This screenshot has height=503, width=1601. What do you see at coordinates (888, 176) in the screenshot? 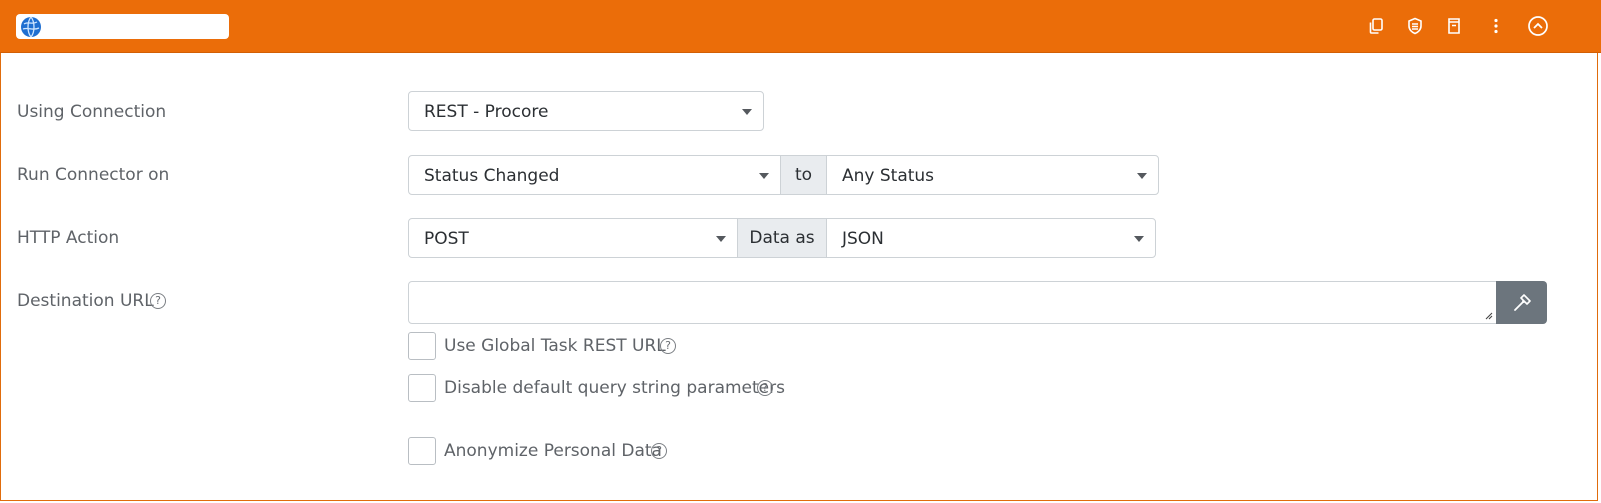
I see `status-value: Any Status` at bounding box center [888, 176].